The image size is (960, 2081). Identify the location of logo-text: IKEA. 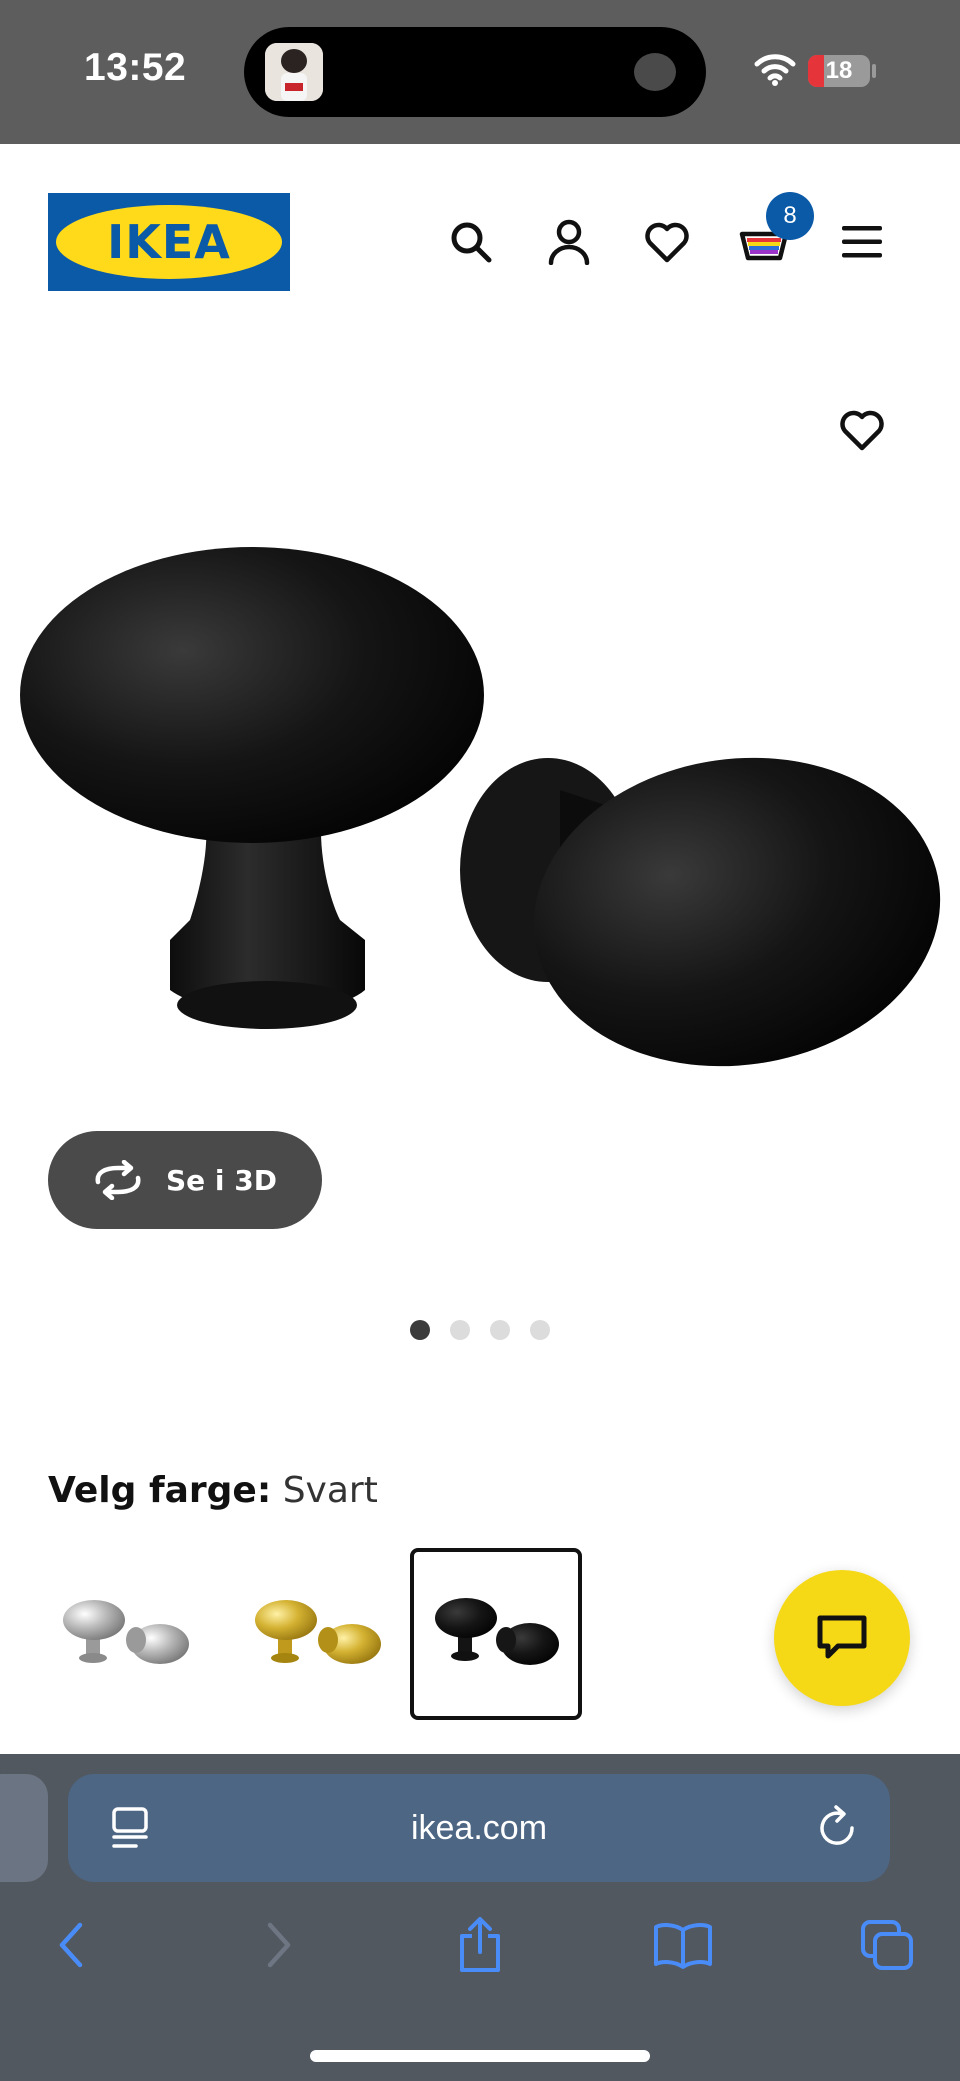
(169, 242).